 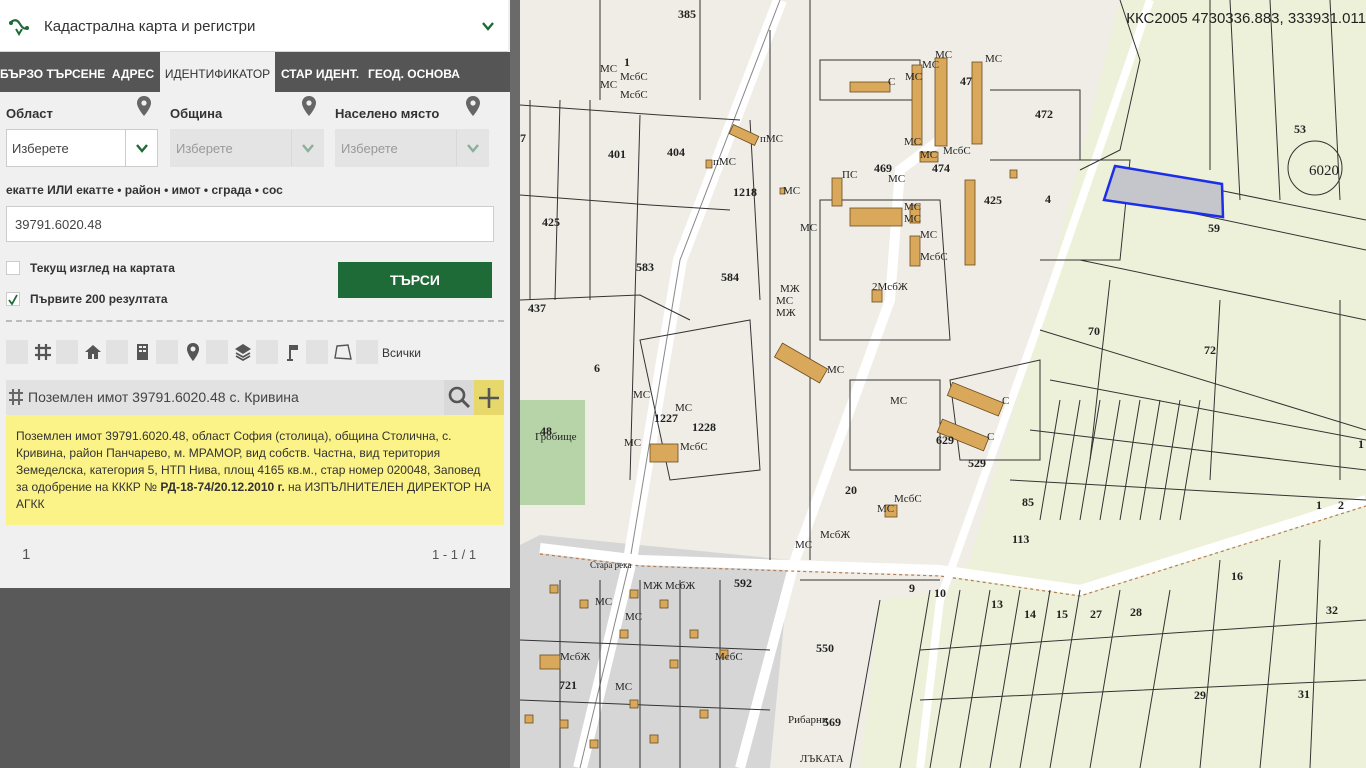 What do you see at coordinates (617, 154) in the screenshot?
I see `parcel-label: 401` at bounding box center [617, 154].